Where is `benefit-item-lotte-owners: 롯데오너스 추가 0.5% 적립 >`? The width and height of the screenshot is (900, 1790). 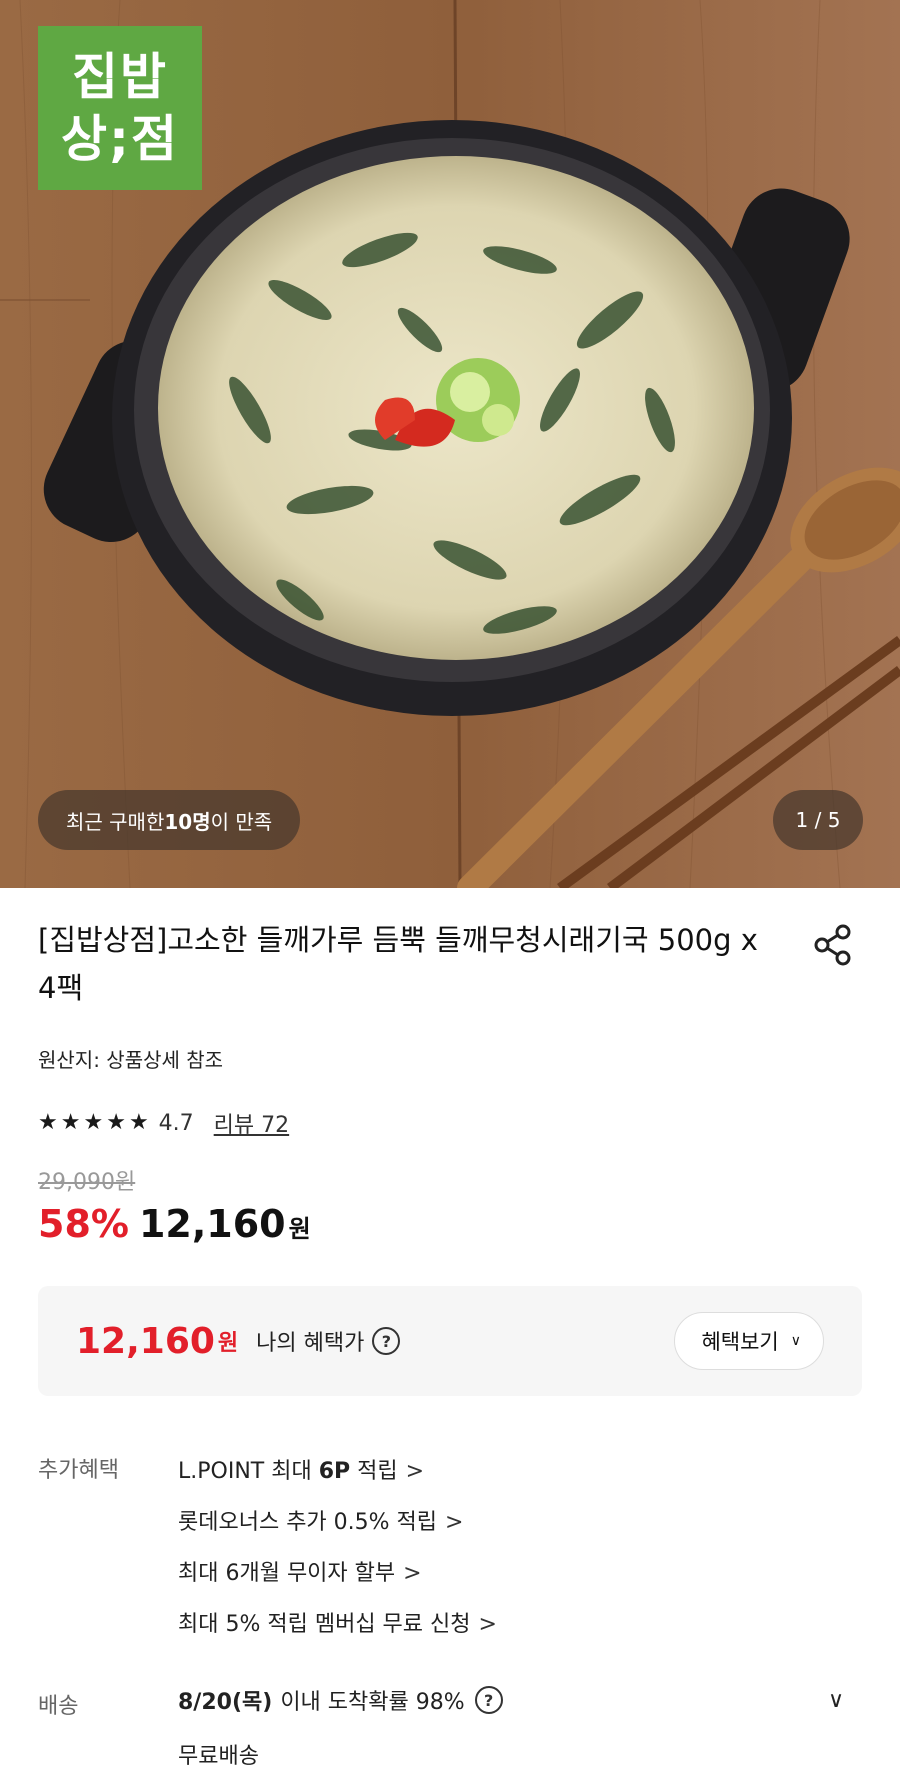 benefit-item-lotte-owners: 롯데오너스 추가 0.5% 적립 > is located at coordinates (337, 1522).